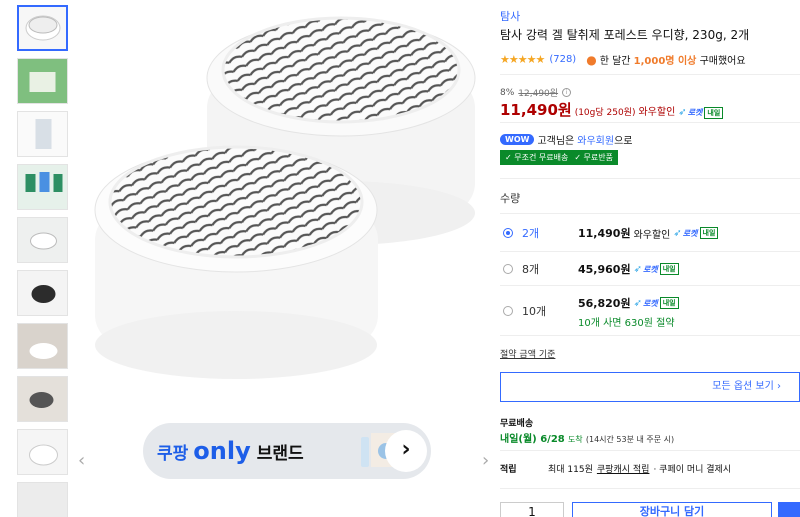  What do you see at coordinates (604, 269) in the screenshot?
I see `option-price-value: 45,960원` at bounding box center [604, 269].